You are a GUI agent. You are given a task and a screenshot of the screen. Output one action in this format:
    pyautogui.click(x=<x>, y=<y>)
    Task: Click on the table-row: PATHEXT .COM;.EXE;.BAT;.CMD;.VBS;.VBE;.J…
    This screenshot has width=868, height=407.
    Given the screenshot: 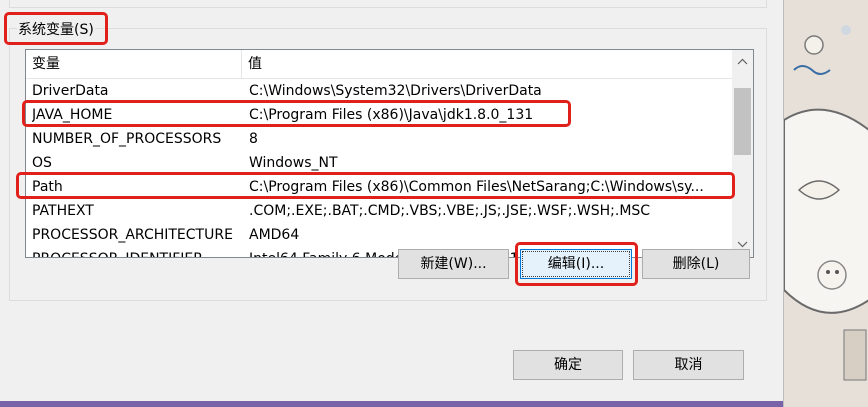 What is the action you would take?
    pyautogui.click(x=379, y=211)
    